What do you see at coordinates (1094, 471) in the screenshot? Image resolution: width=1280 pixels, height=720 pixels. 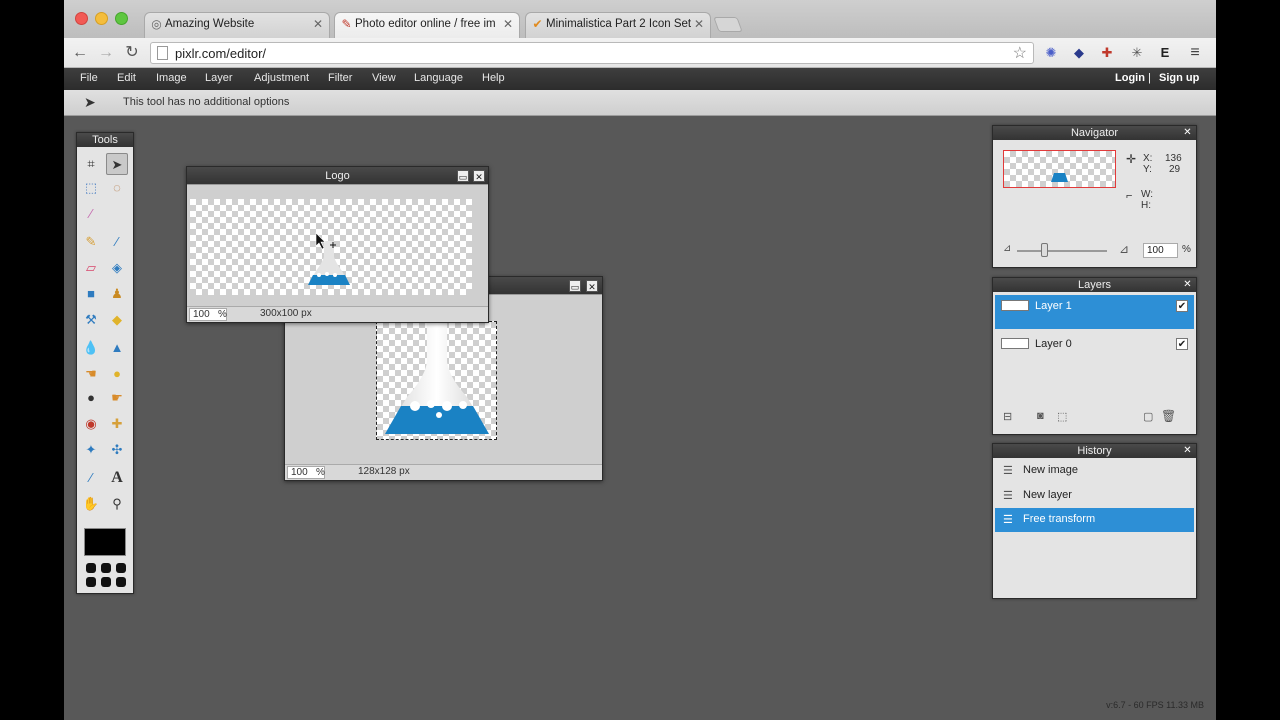 I see `history-item: ☰ New image` at bounding box center [1094, 471].